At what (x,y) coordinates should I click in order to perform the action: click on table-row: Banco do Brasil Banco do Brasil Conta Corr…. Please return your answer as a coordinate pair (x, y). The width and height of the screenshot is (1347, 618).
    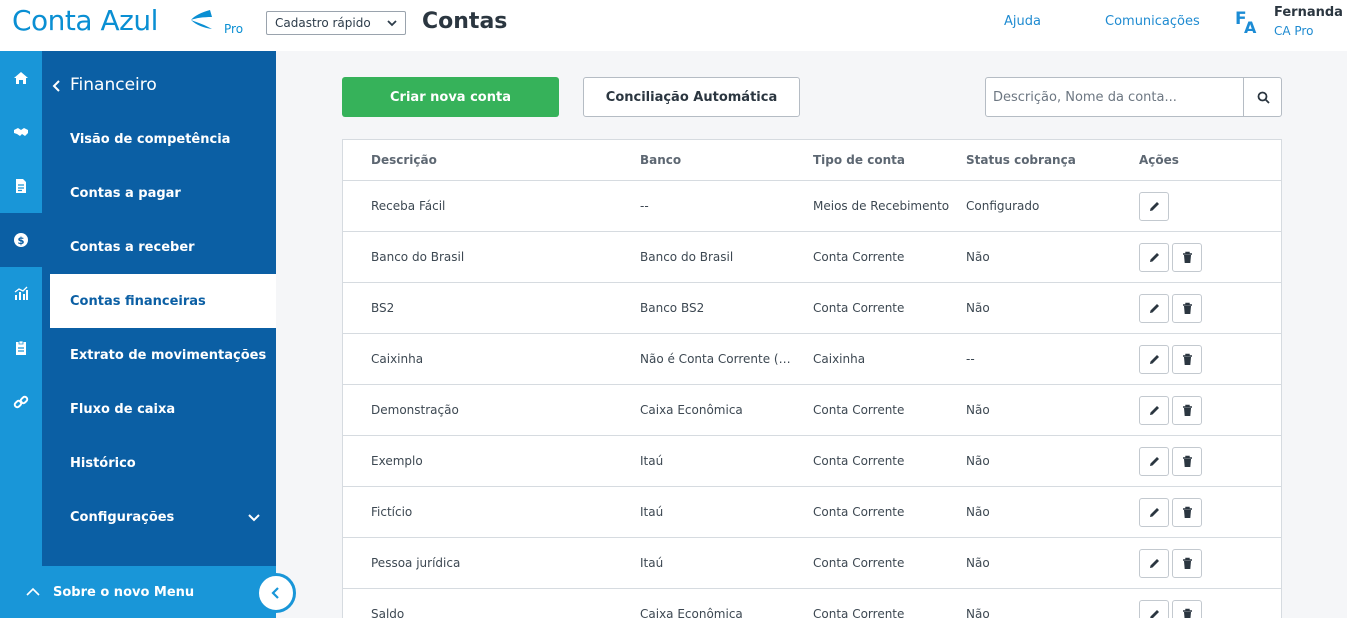
    Looking at the image, I should click on (812, 257).